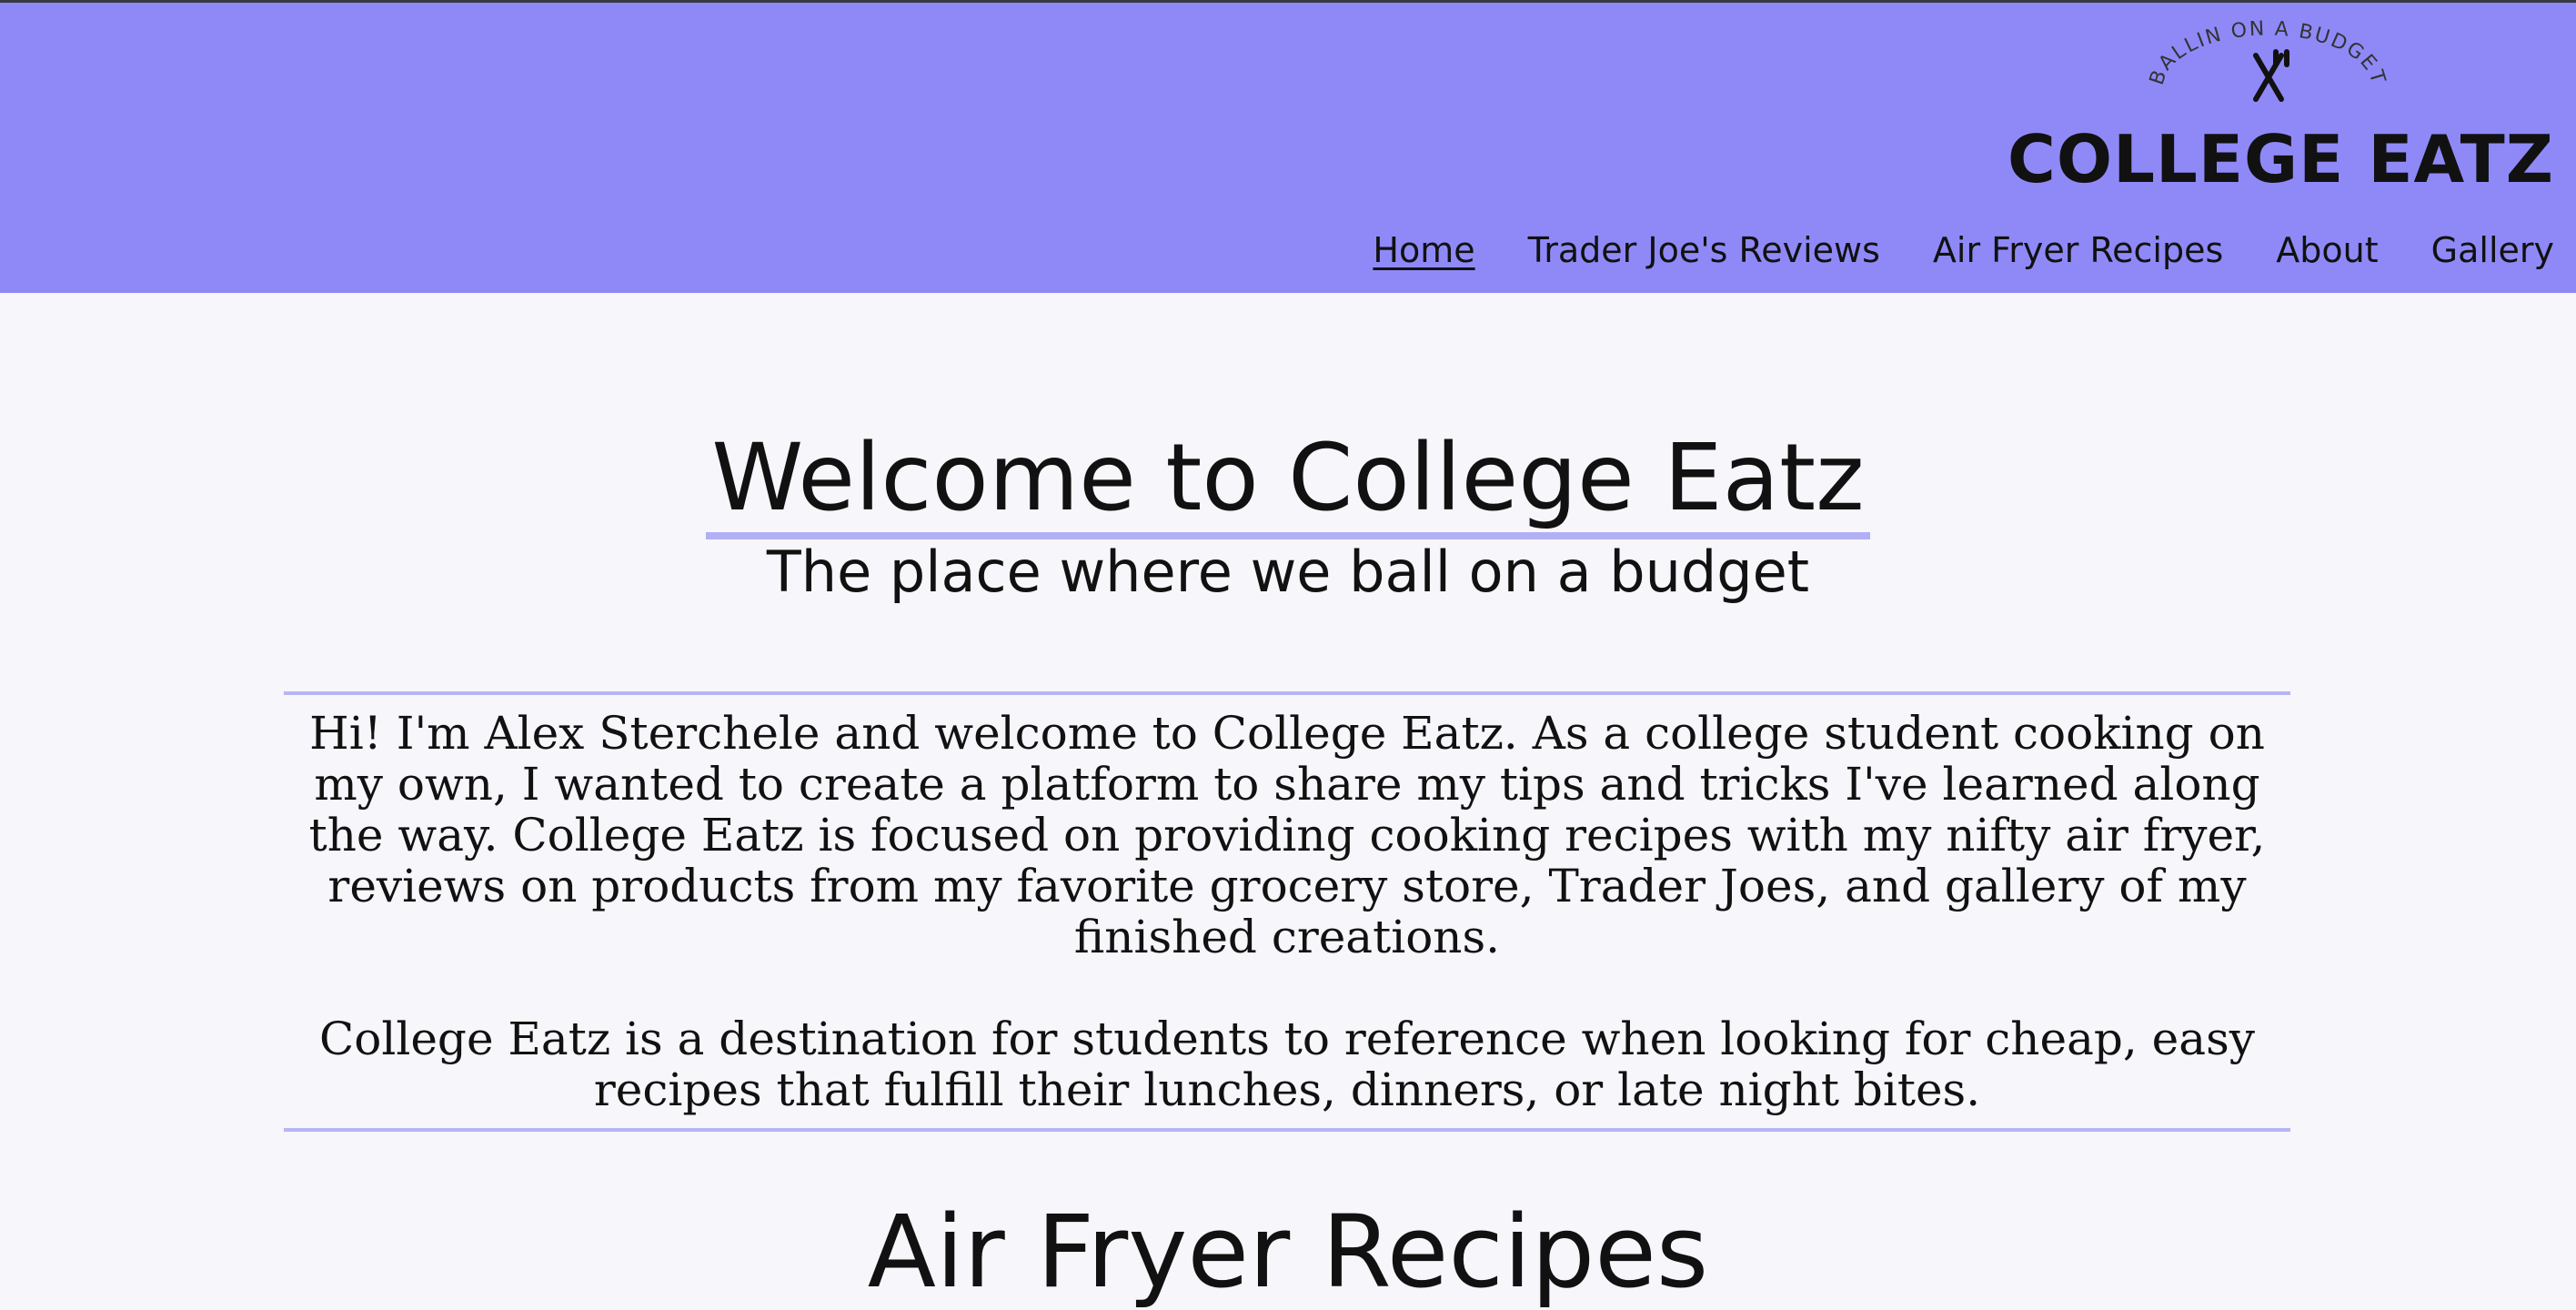  I want to click on logo-graphic: BALLIN ON A BUDGET, so click(2267, 61).